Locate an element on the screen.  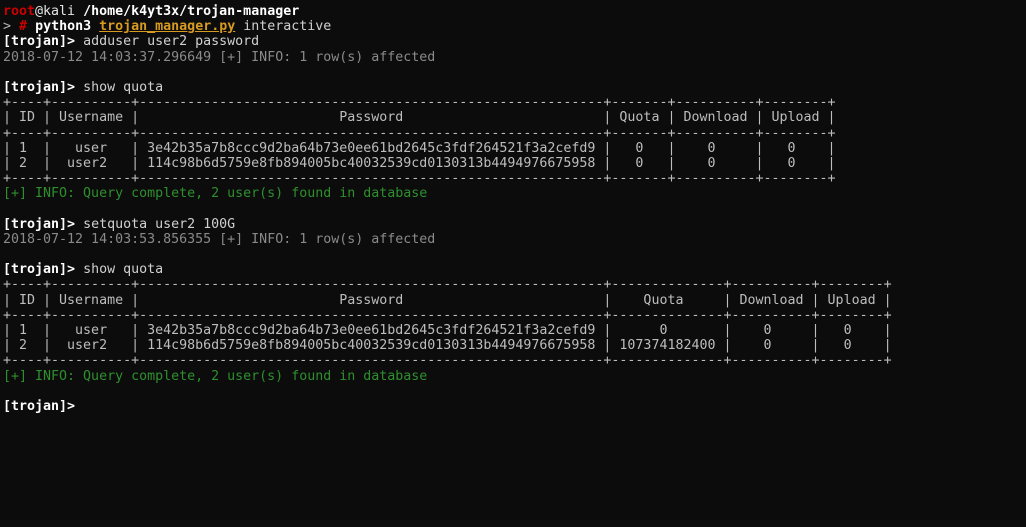
shell-interpreter: python3 is located at coordinates (63, 27).